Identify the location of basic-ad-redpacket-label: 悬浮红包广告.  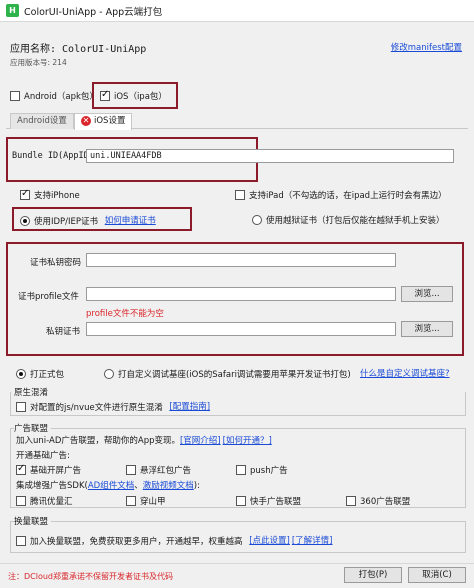
(166, 471).